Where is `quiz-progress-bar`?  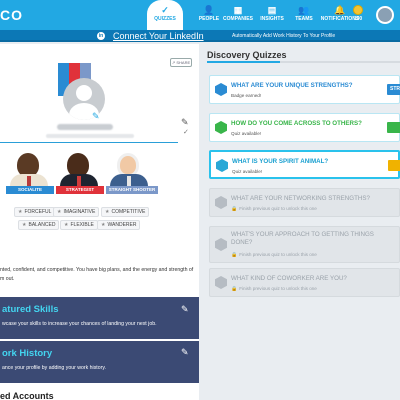
quiz-progress-bar is located at coordinates (303, 62).